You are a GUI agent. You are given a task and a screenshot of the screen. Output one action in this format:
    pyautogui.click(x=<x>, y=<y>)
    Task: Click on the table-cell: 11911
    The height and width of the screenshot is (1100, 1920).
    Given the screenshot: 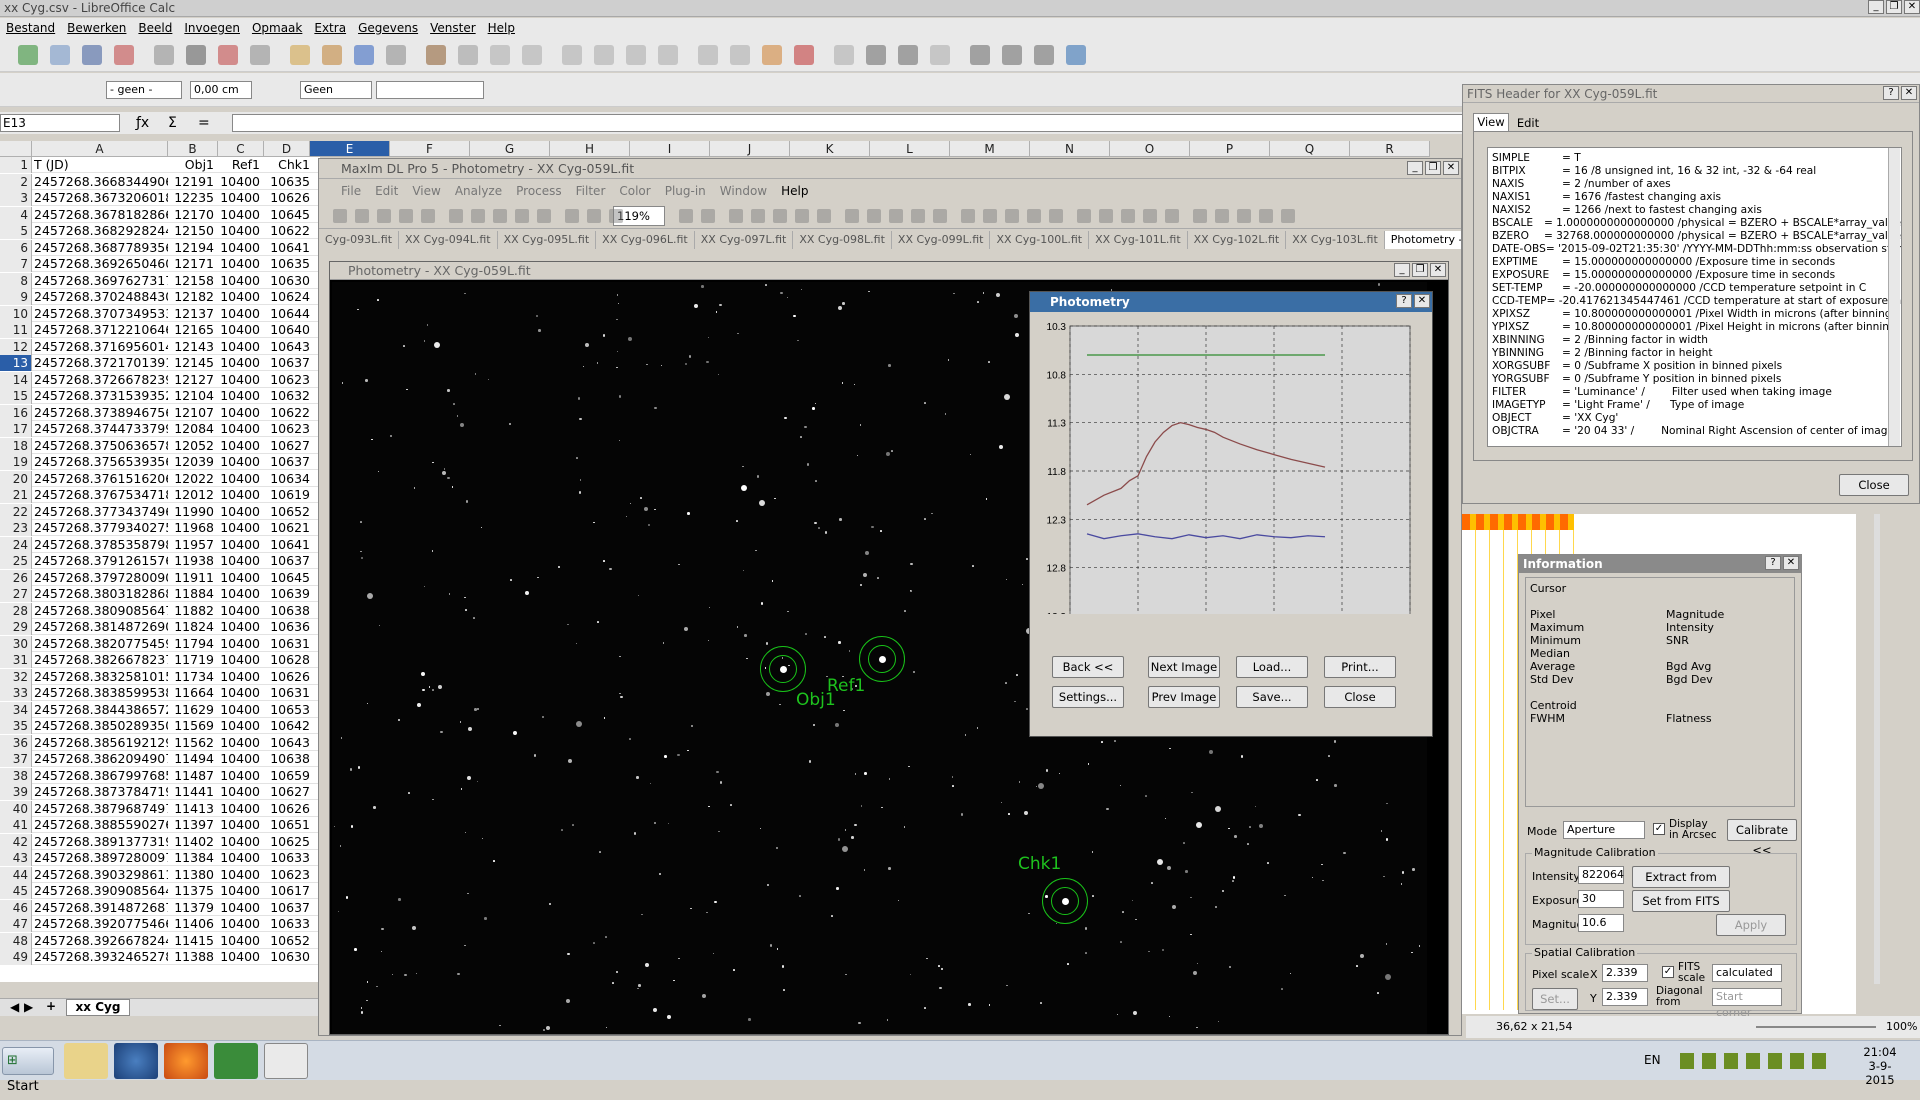 What is the action you would take?
    pyautogui.click(x=192, y=578)
    